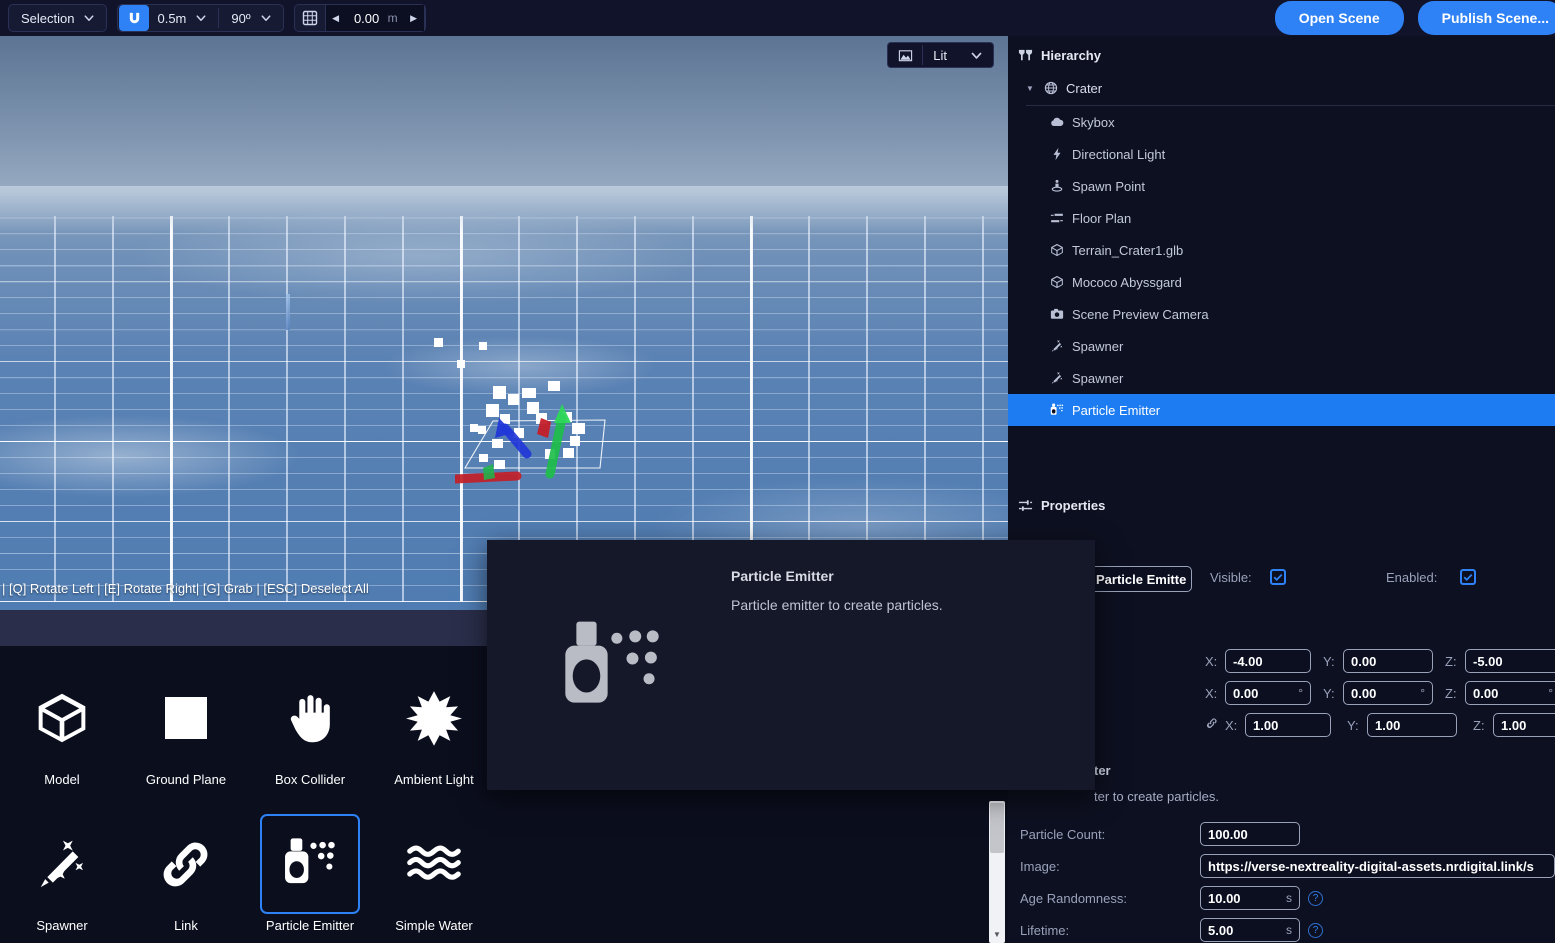 This screenshot has width=1555, height=943. What do you see at coordinates (1084, 88) in the screenshot?
I see `hierarchy-root-label: Crater` at bounding box center [1084, 88].